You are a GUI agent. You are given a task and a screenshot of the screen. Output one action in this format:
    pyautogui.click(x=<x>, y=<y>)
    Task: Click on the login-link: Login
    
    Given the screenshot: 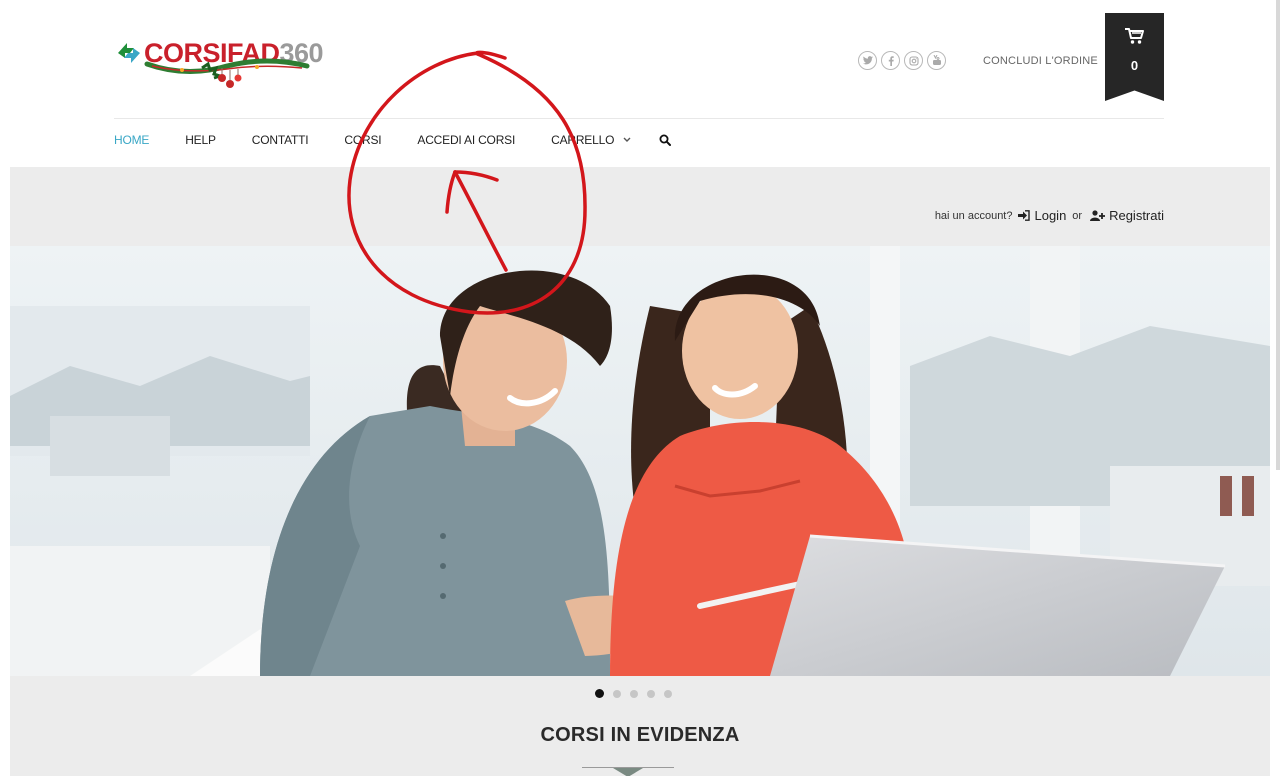 What is the action you would take?
    pyautogui.click(x=1050, y=215)
    